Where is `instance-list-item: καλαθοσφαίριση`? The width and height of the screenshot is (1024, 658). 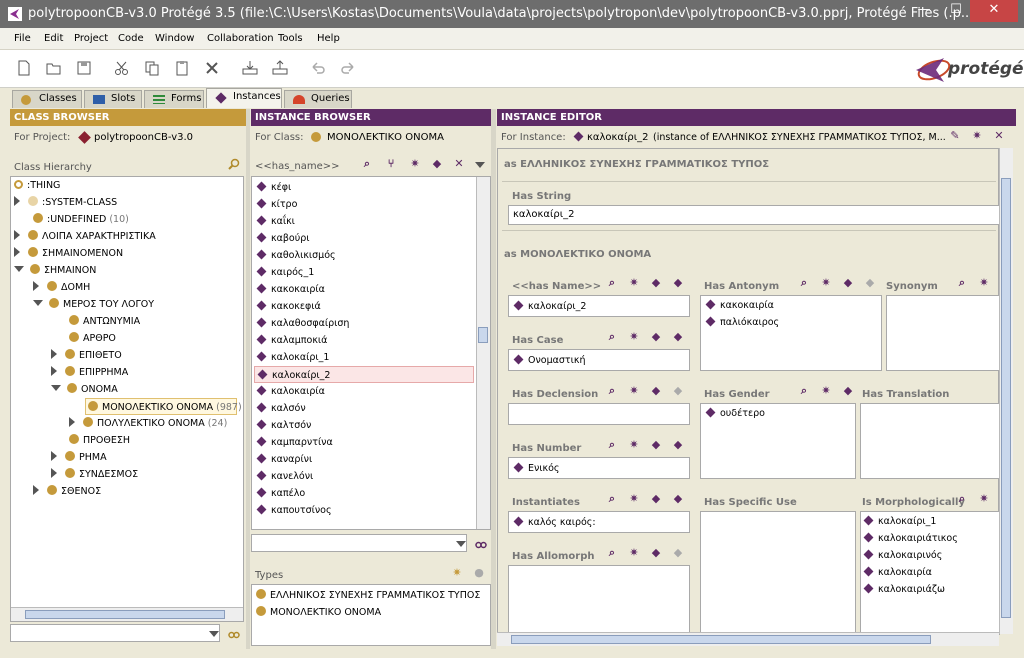
instance-list-item: καλαθοσφαίριση is located at coordinates (364, 323).